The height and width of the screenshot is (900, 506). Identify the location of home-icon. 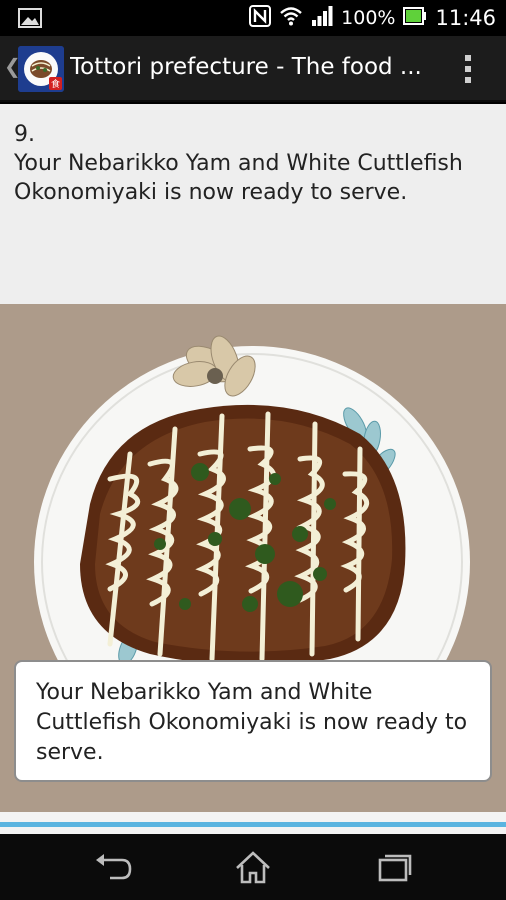
(253, 867).